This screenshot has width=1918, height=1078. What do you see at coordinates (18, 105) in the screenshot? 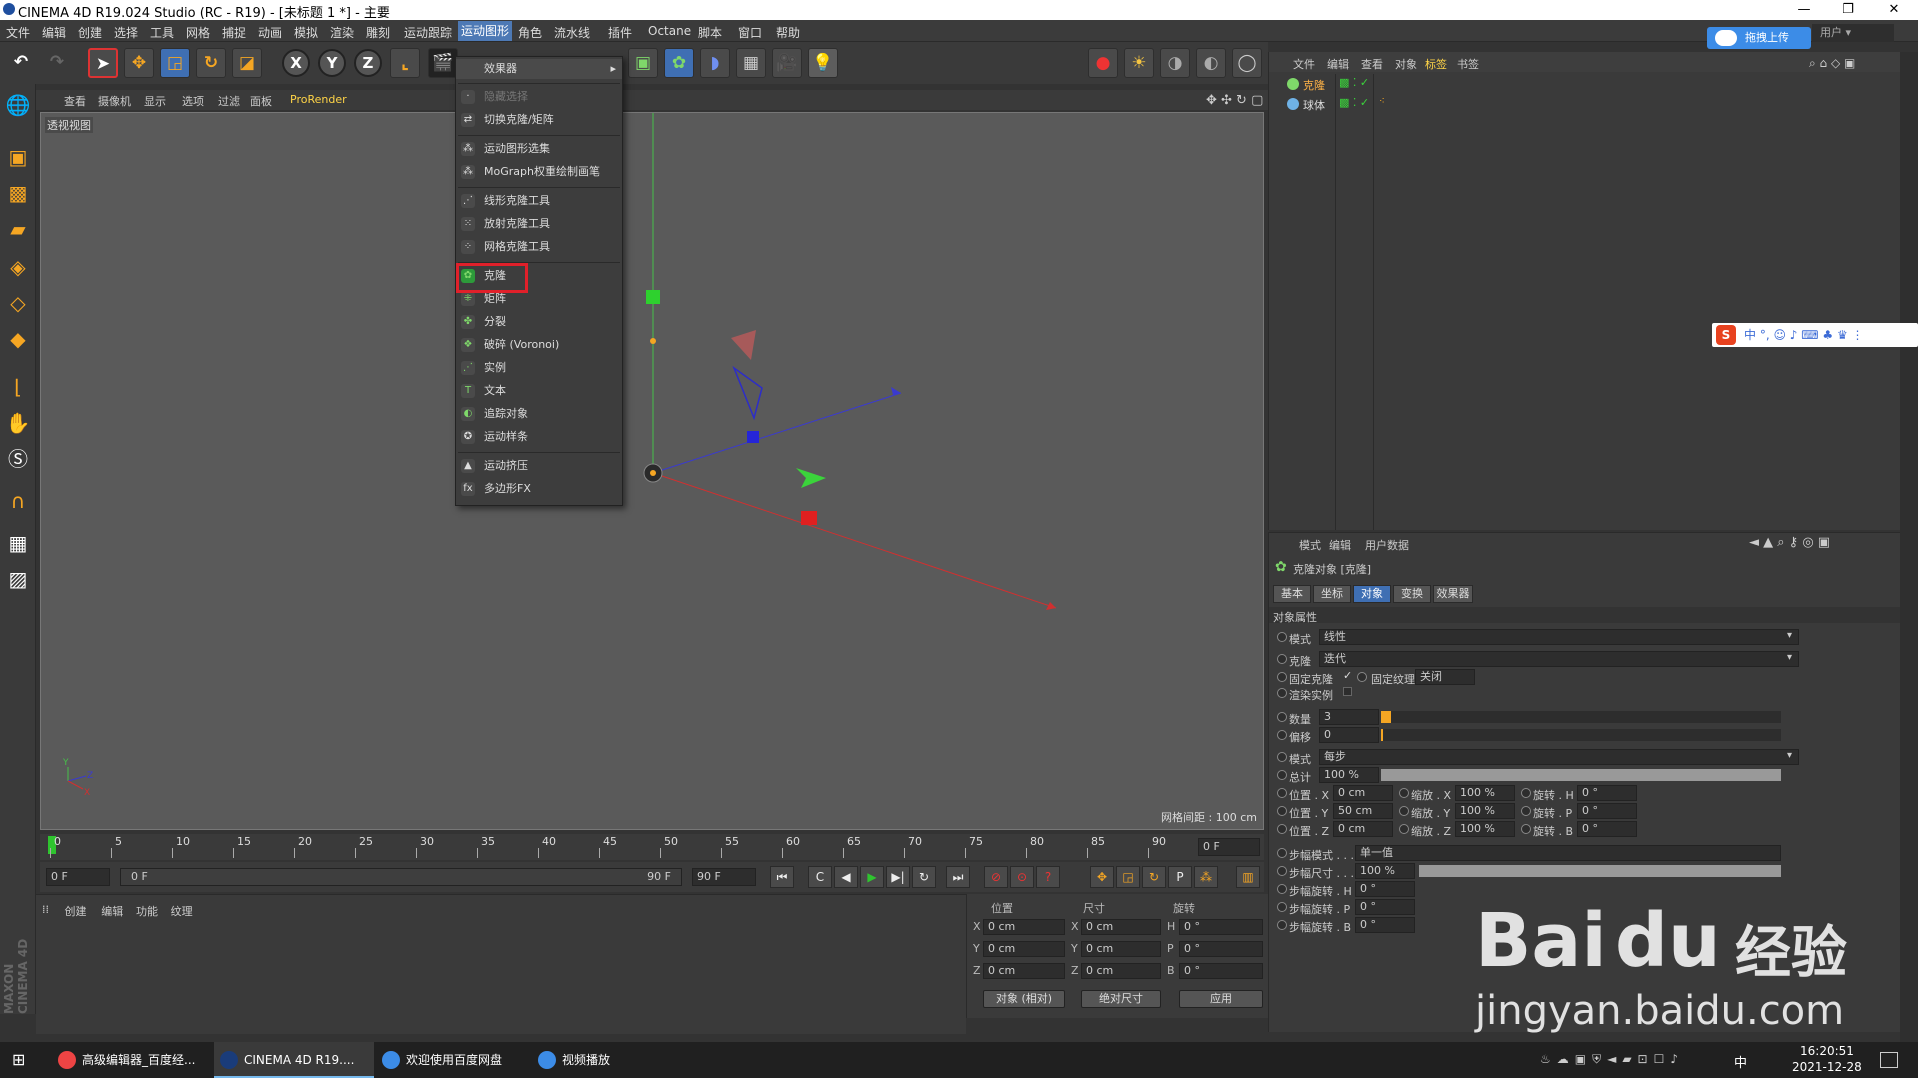
I see `globe-icon: 🌐` at bounding box center [18, 105].